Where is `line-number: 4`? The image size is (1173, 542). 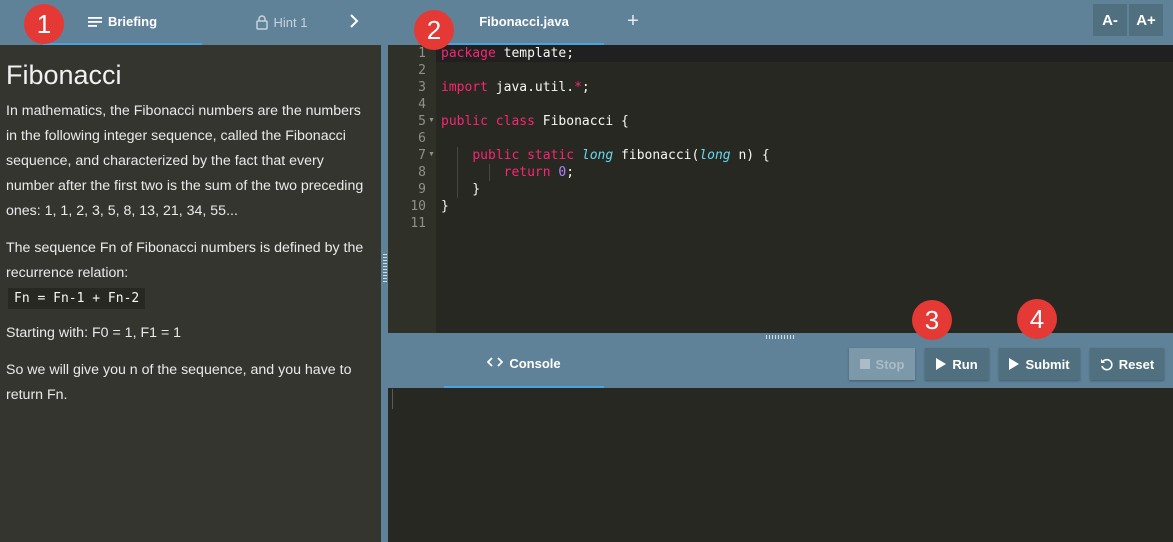 line-number: 4 is located at coordinates (422, 104).